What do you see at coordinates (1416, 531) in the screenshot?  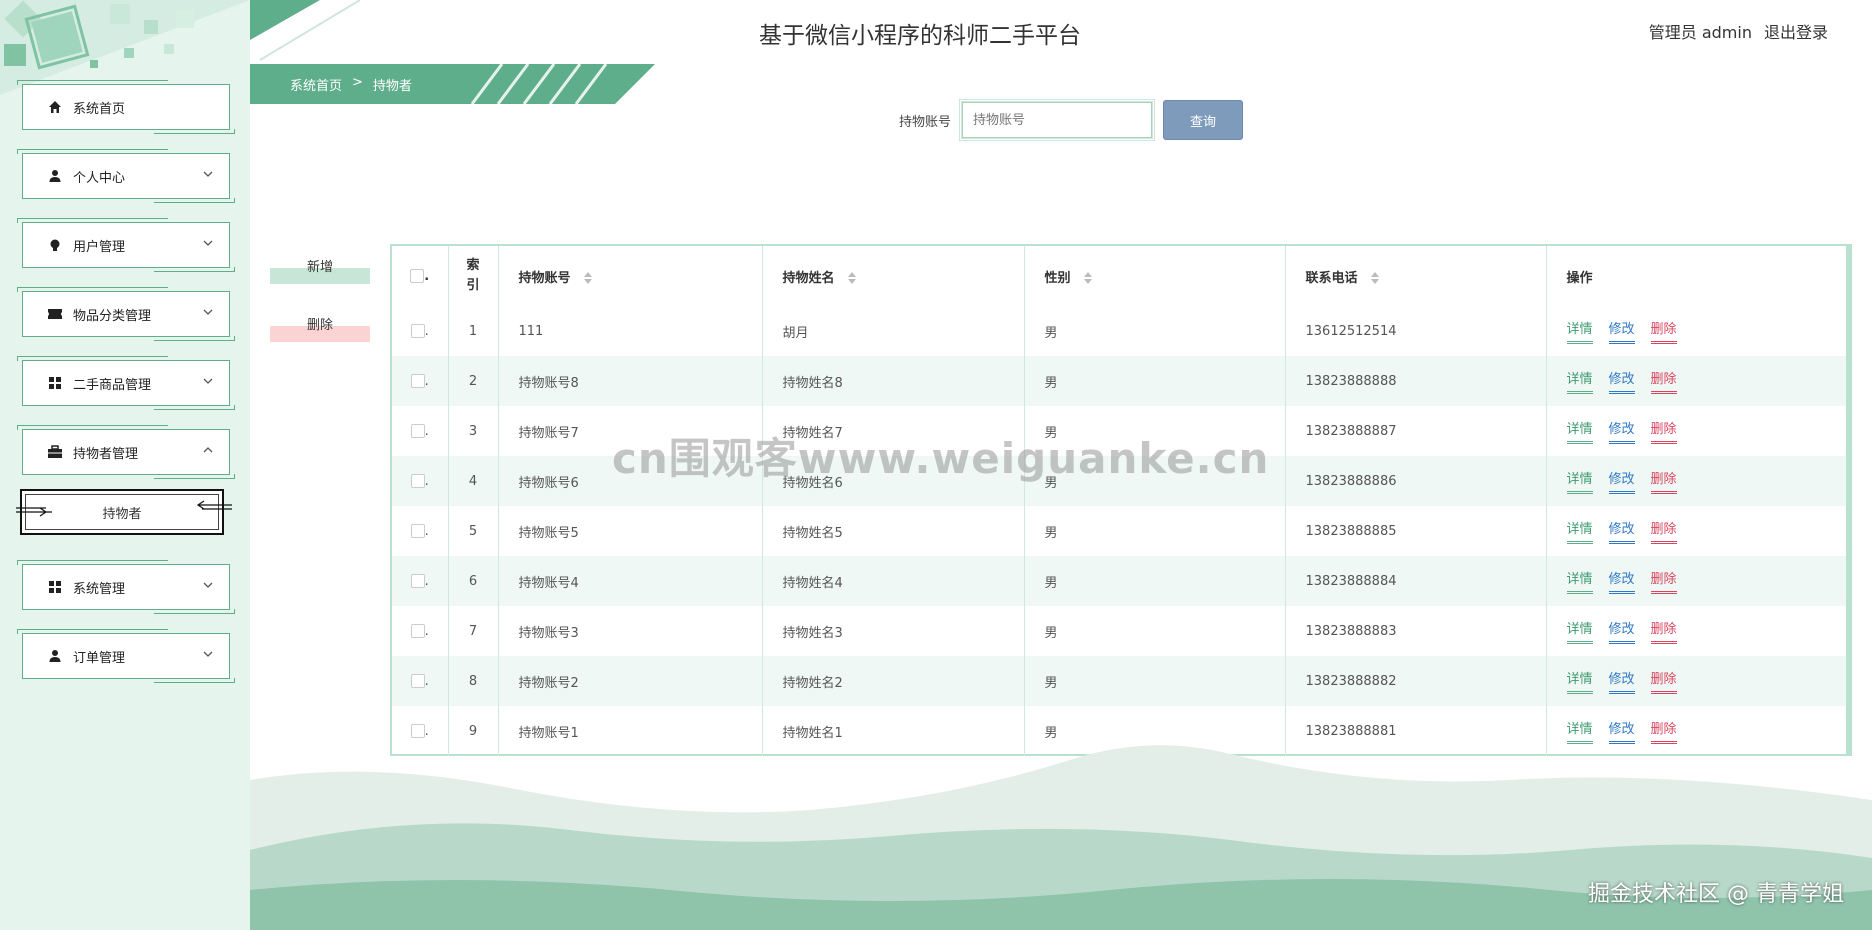 I see `cell-phone: 13823888885` at bounding box center [1416, 531].